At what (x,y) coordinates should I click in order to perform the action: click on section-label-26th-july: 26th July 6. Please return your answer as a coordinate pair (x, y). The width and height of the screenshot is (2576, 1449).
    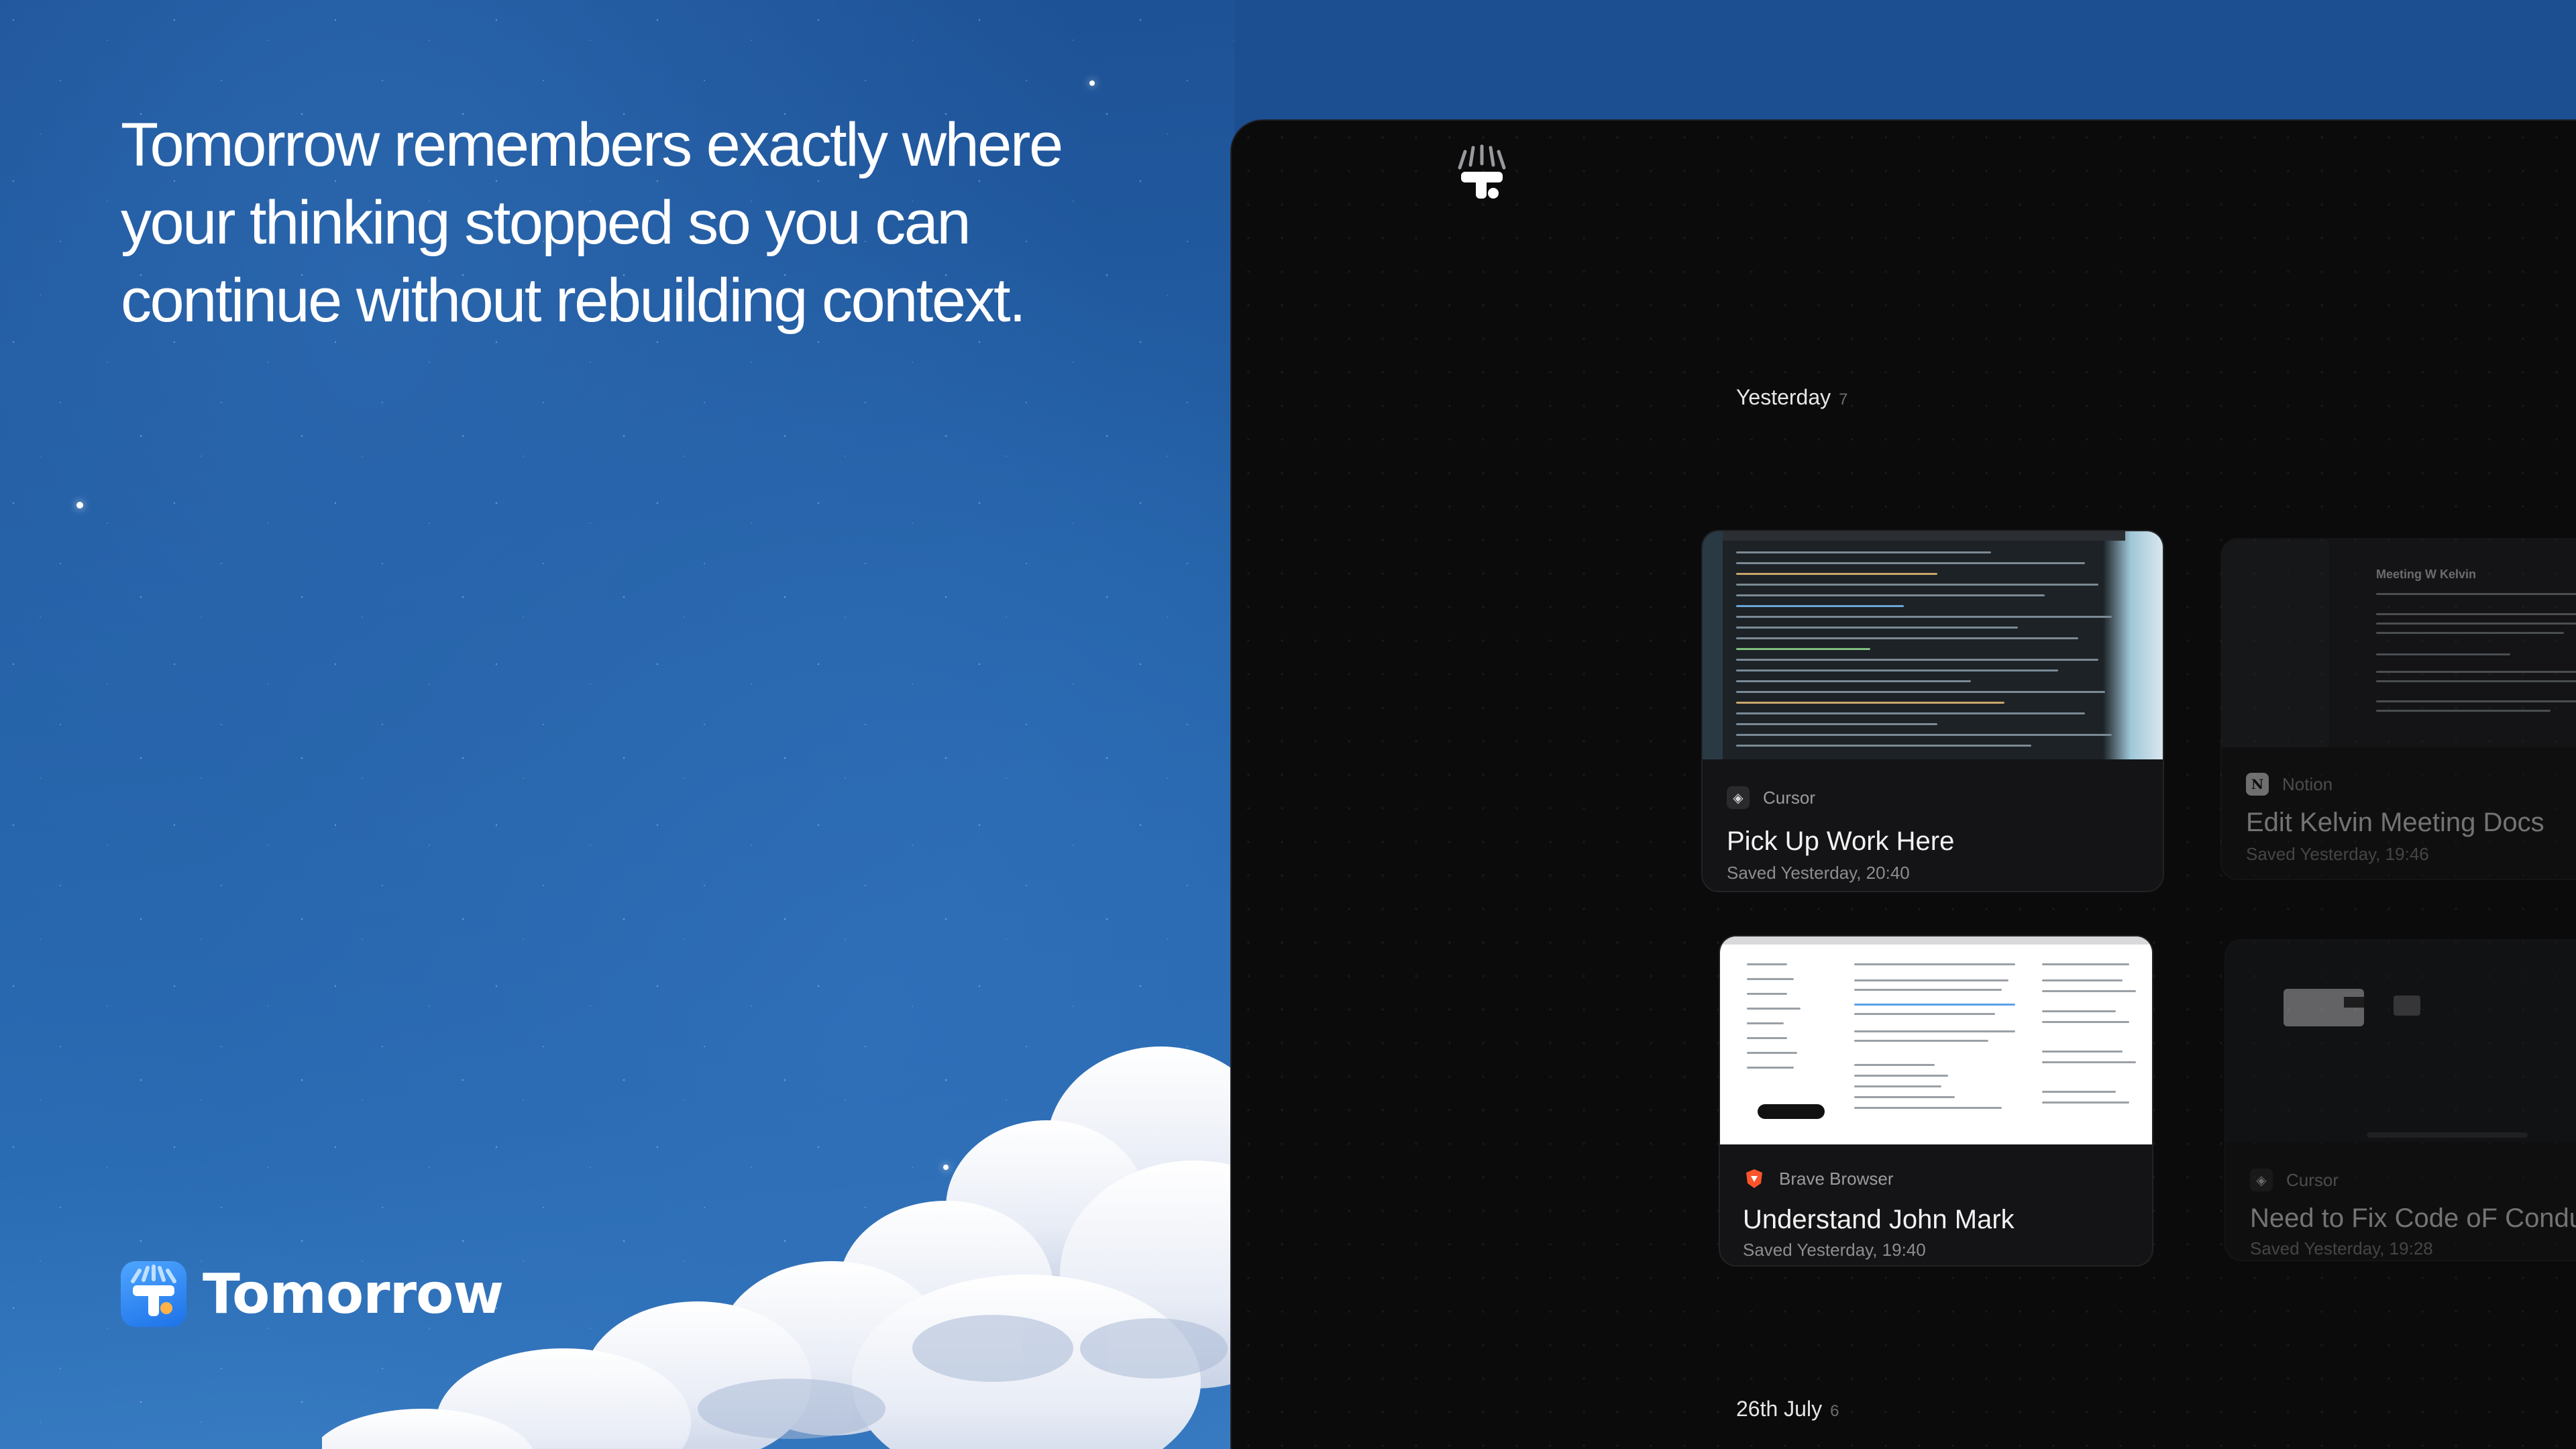
    Looking at the image, I should click on (1787, 1409).